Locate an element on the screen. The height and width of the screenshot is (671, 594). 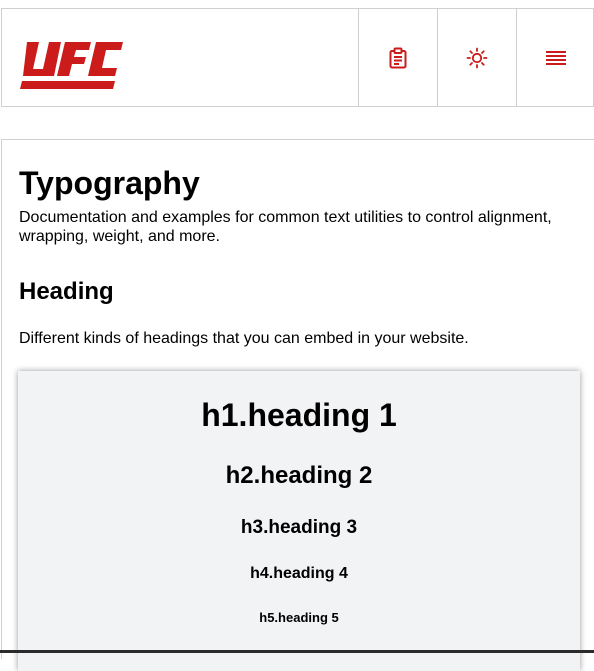
clipboard-icon is located at coordinates (398, 57).